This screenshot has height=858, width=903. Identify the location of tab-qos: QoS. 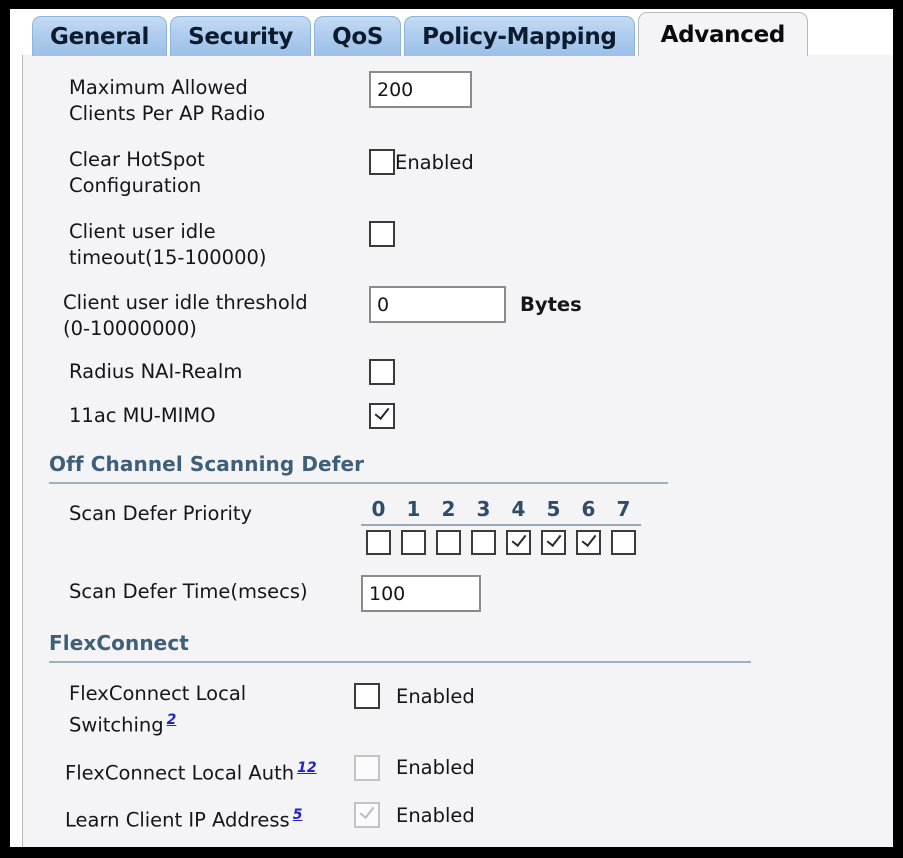
(358, 36).